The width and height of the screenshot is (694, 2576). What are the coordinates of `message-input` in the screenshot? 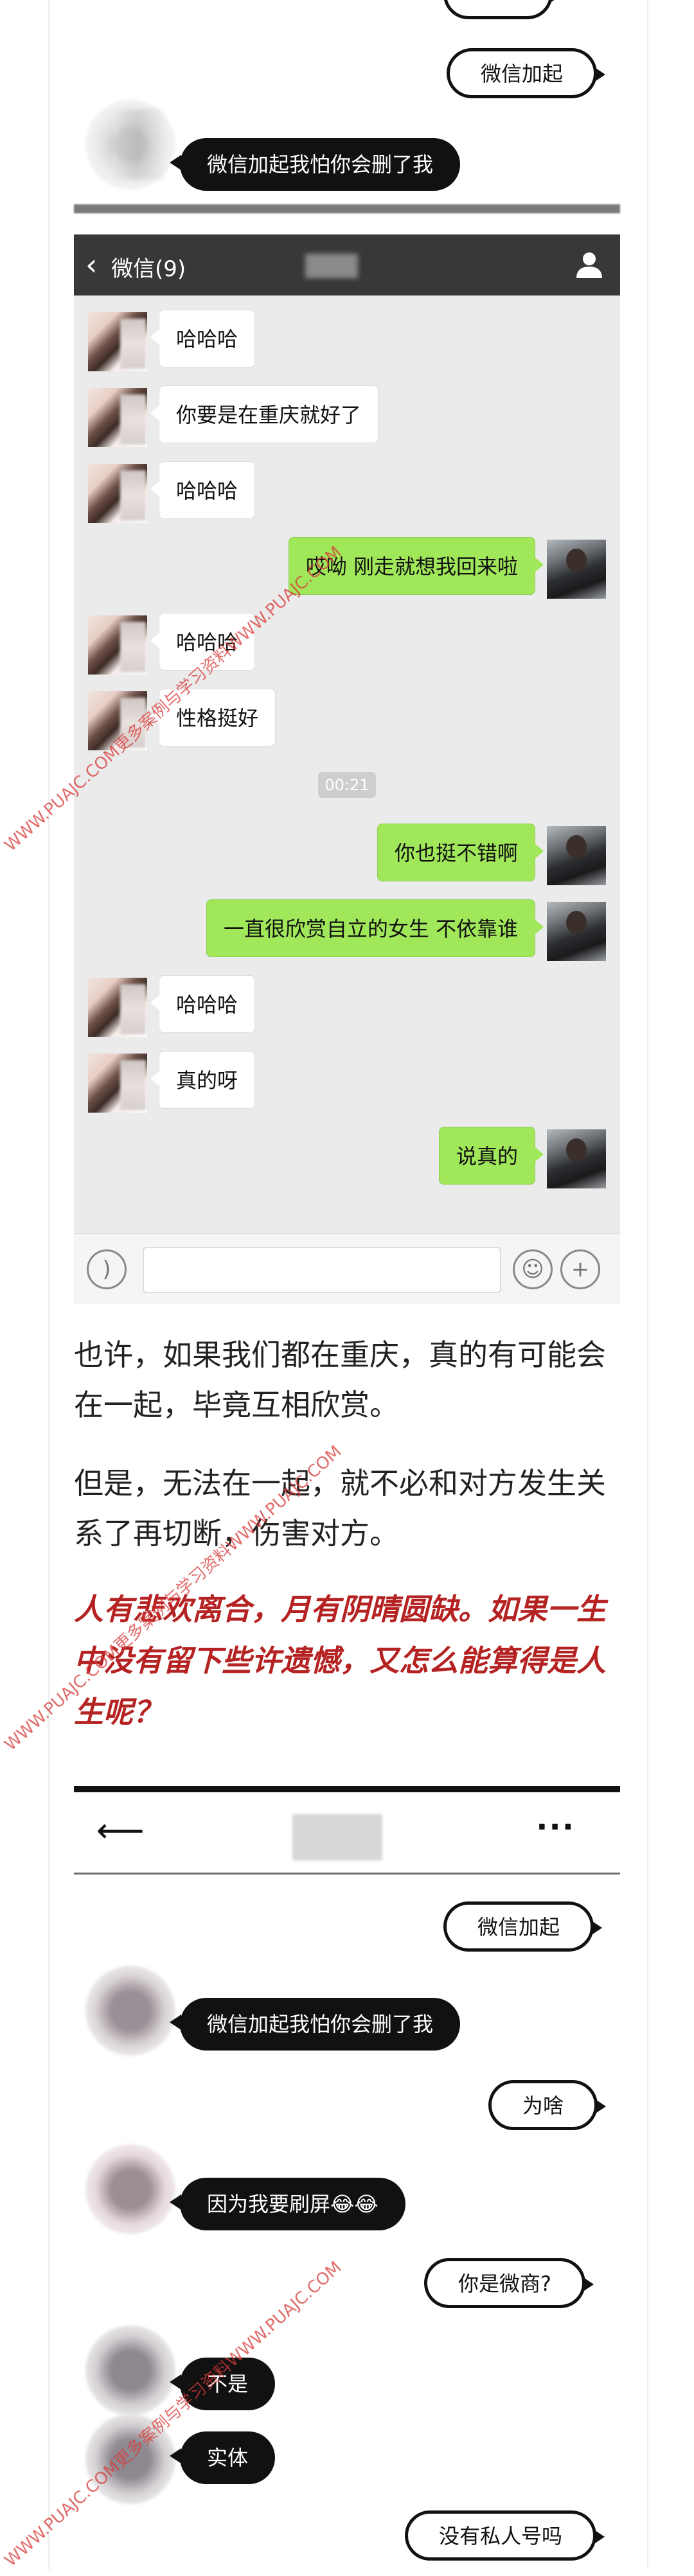 It's located at (322, 1270).